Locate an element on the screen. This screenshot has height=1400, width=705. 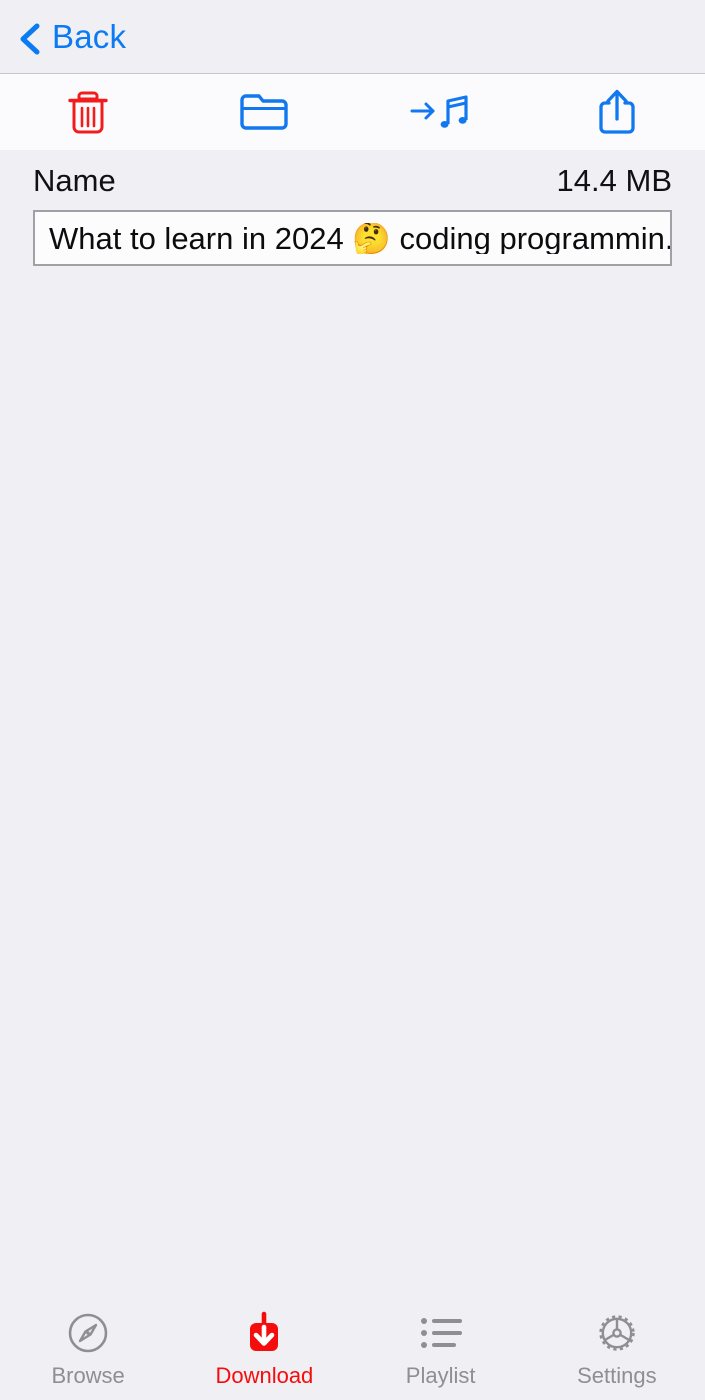
trash-icon is located at coordinates (88, 112).